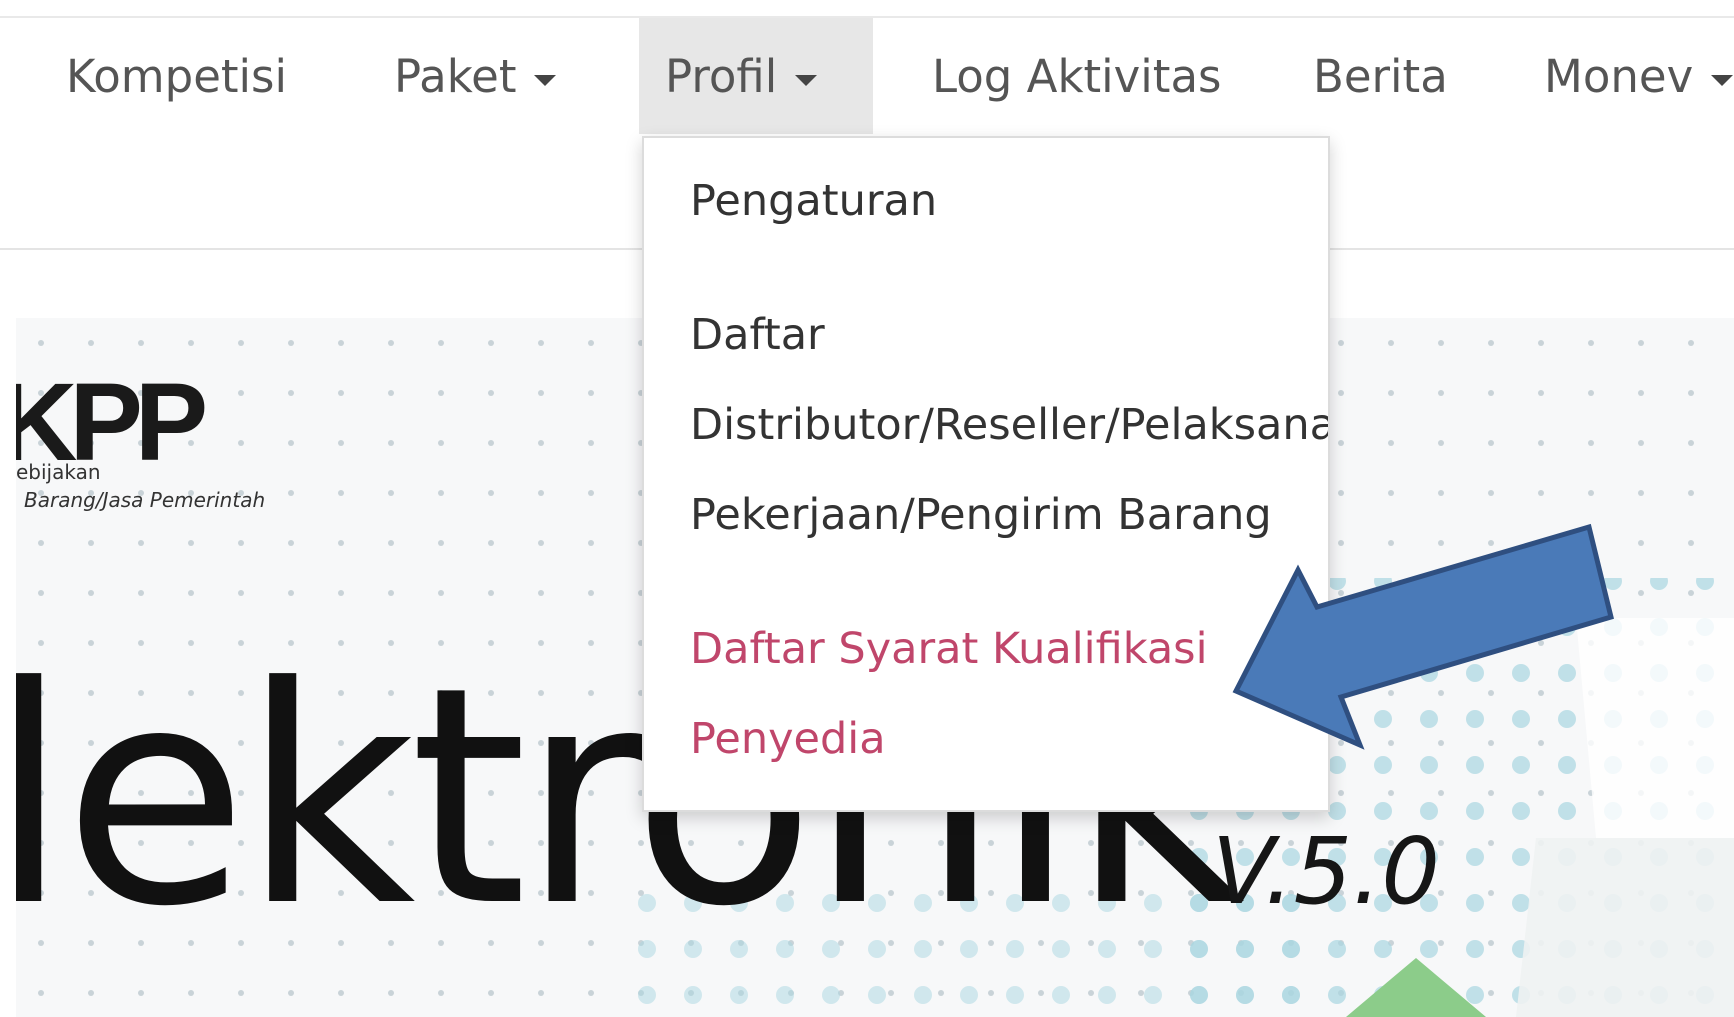 This screenshot has height=1017, width=1734. I want to click on menu-item-penyedia: Penyedia, so click(788, 739).